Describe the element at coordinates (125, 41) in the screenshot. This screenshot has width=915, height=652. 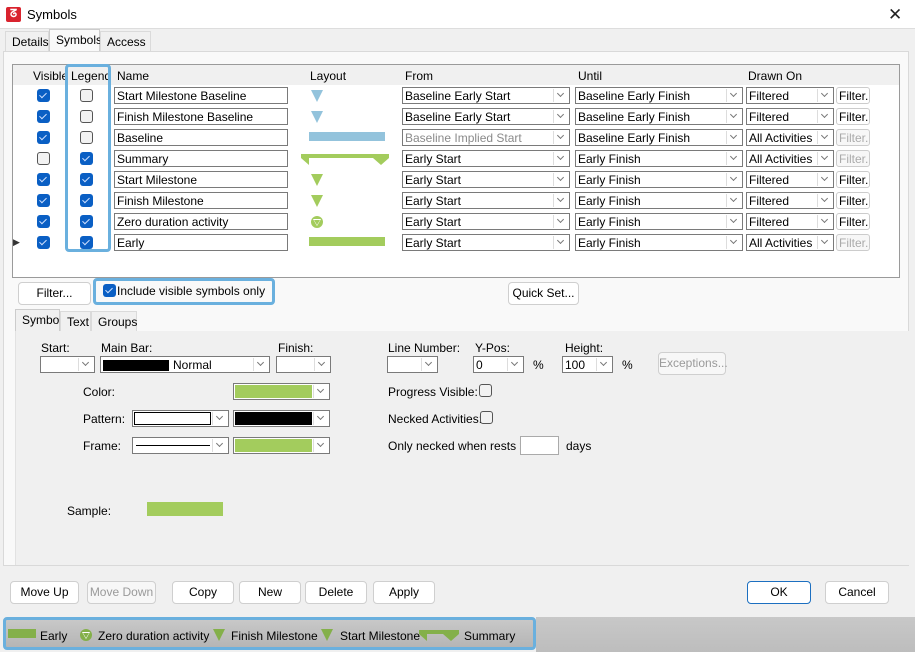
I see `tab-access: Access` at that location.